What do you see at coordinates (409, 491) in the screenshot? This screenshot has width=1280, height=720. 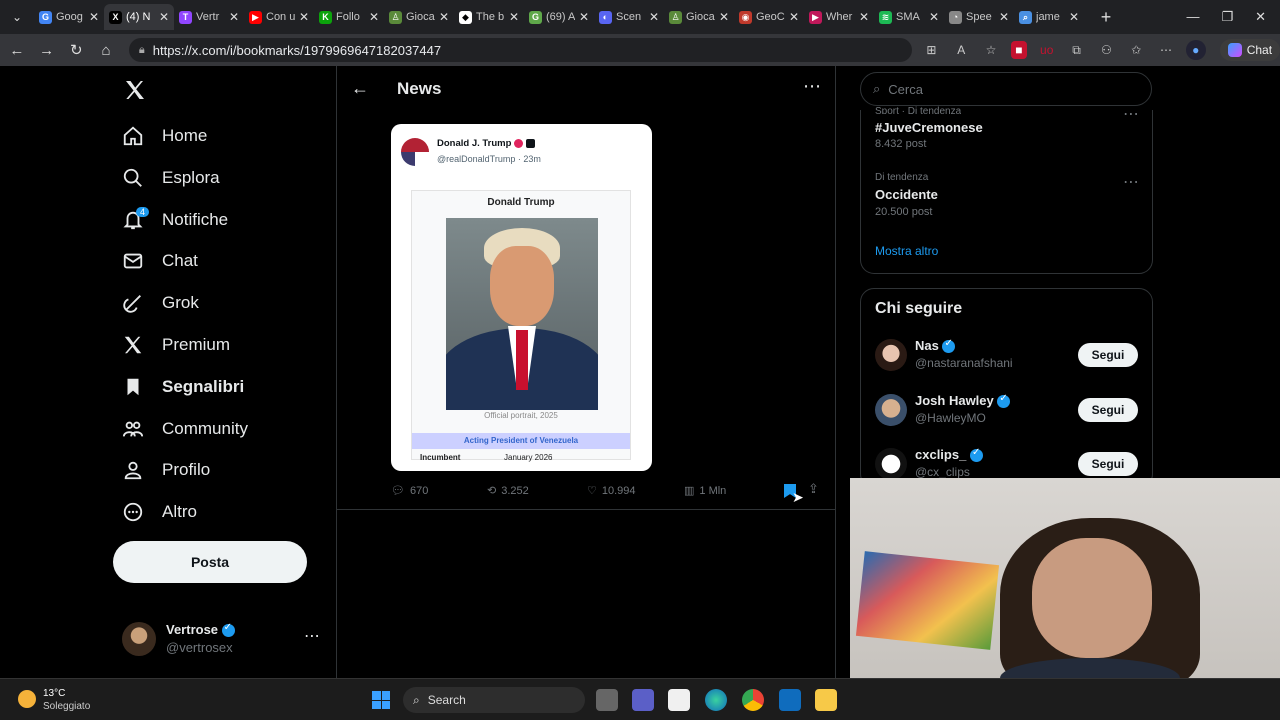 I see `reply-button: 💬︎ 670` at bounding box center [409, 491].